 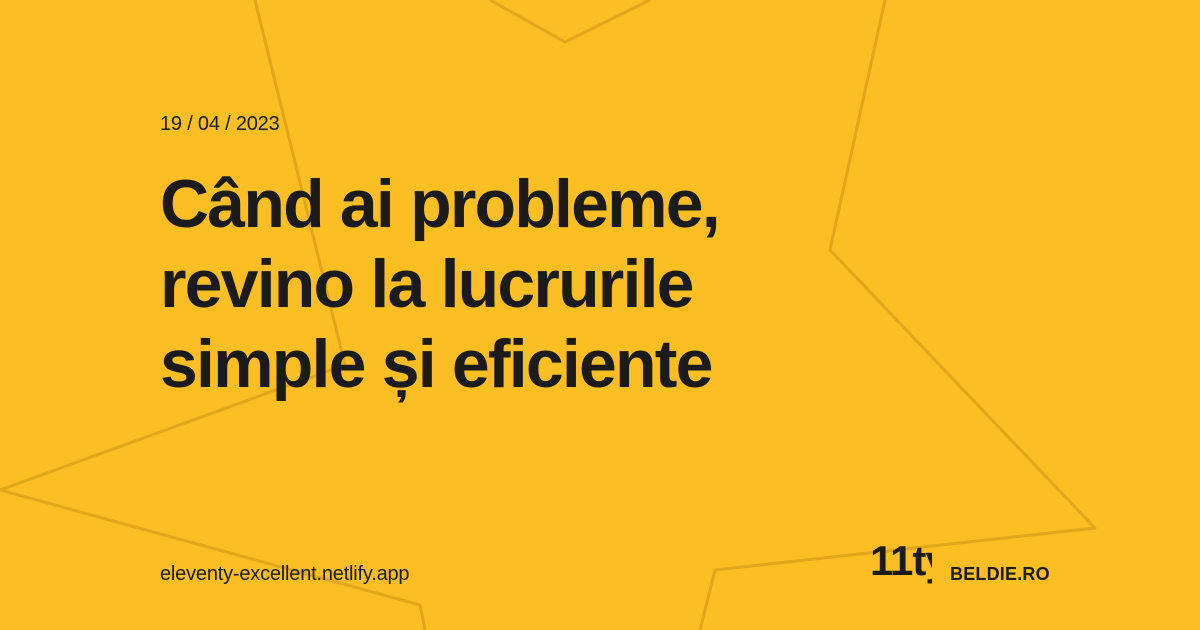 I want to click on eleventy-logo-icon: 11ty, so click(x=901, y=561).